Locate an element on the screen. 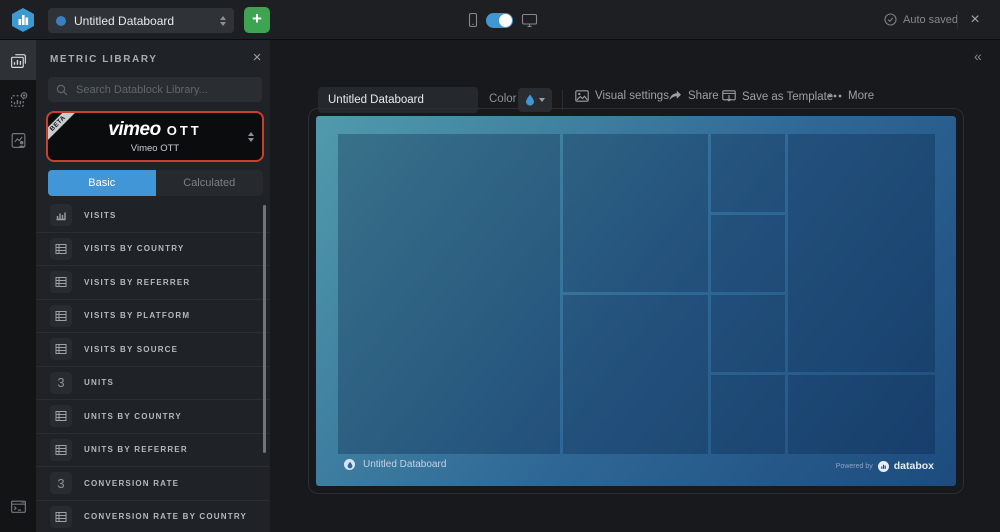  more-dots-icon is located at coordinates (835, 96).